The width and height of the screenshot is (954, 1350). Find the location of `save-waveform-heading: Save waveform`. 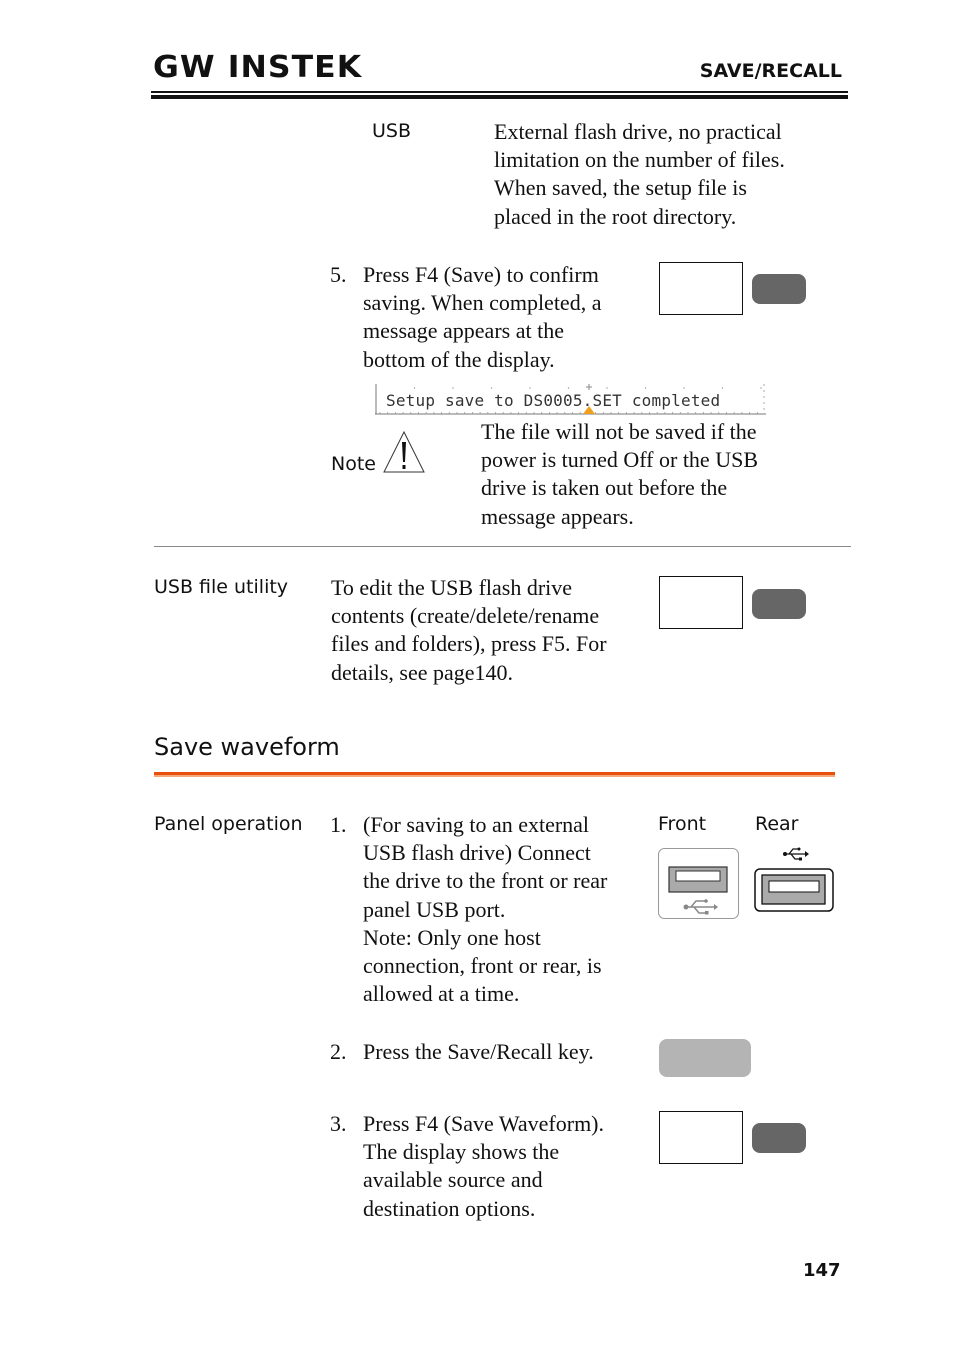

save-waveform-heading: Save waveform is located at coordinates (247, 747).